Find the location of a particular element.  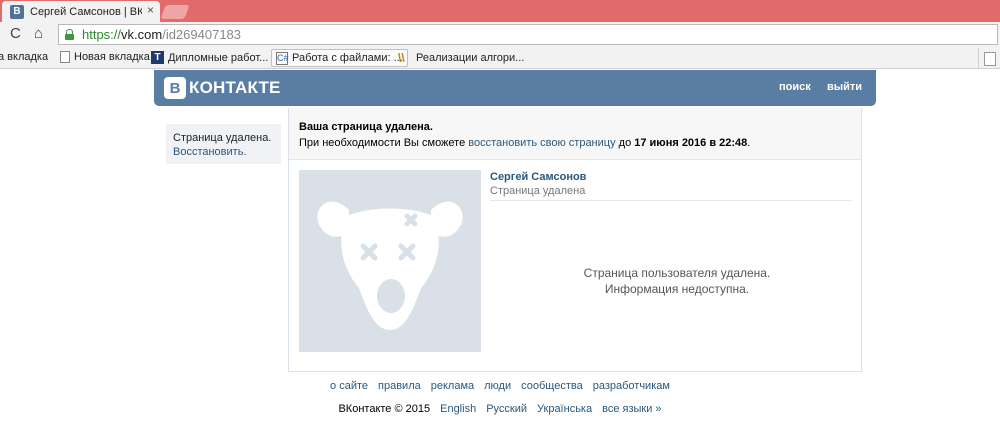

reload-icon: C is located at coordinates (15, 33).